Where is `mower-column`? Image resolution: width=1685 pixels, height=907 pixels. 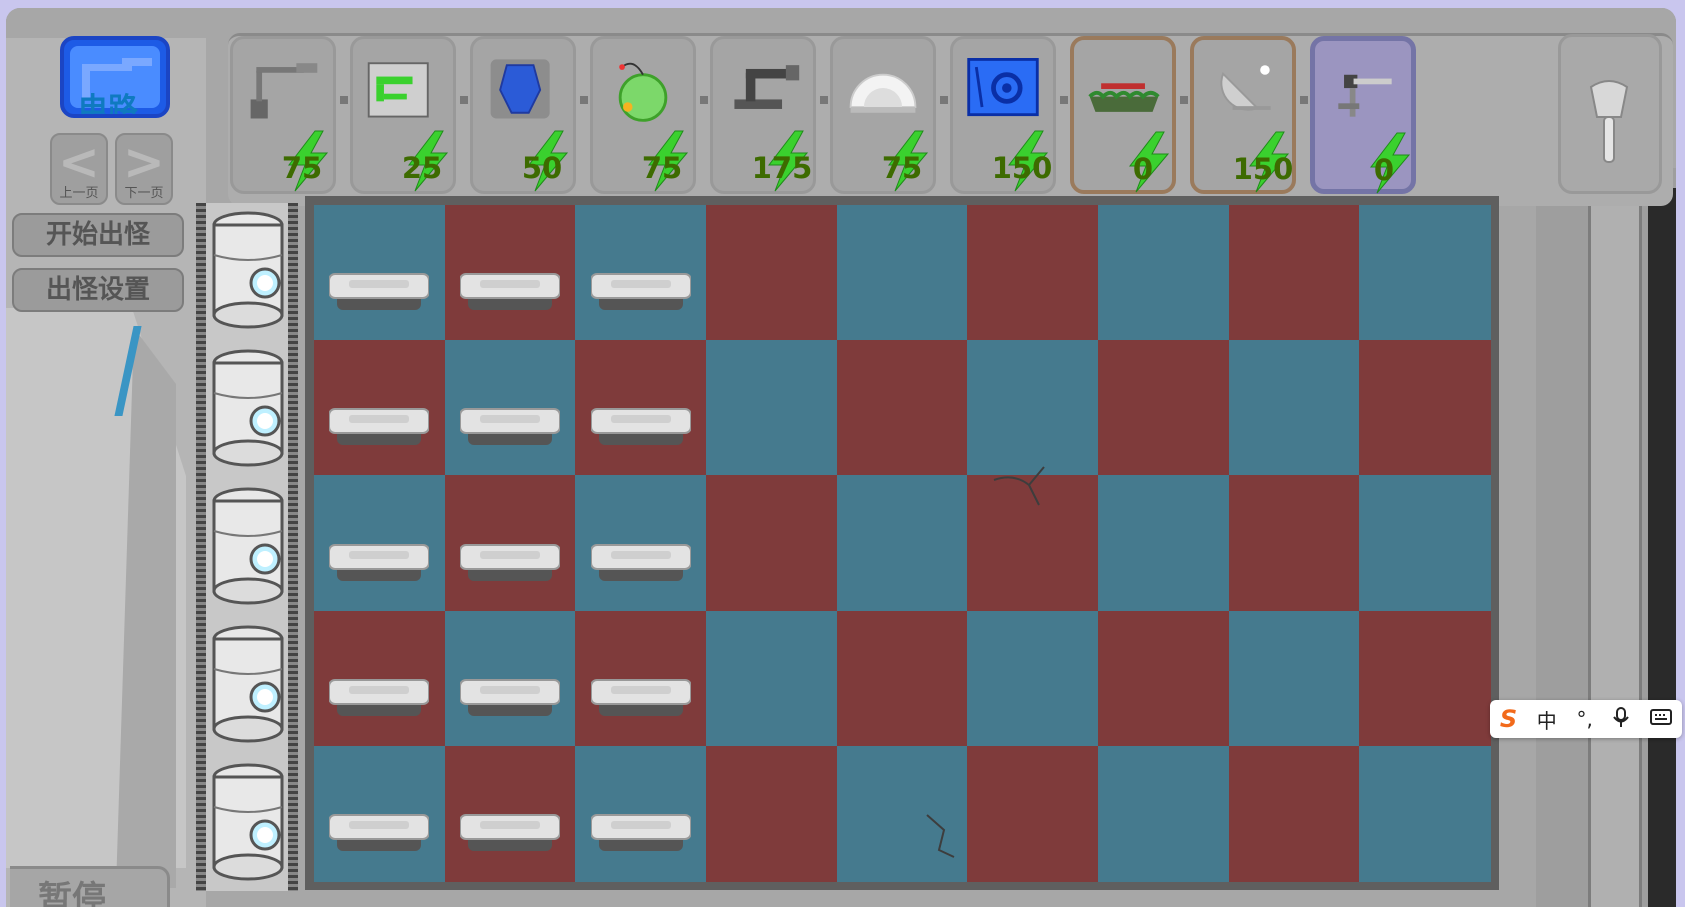
mower-column is located at coordinates (247, 547).